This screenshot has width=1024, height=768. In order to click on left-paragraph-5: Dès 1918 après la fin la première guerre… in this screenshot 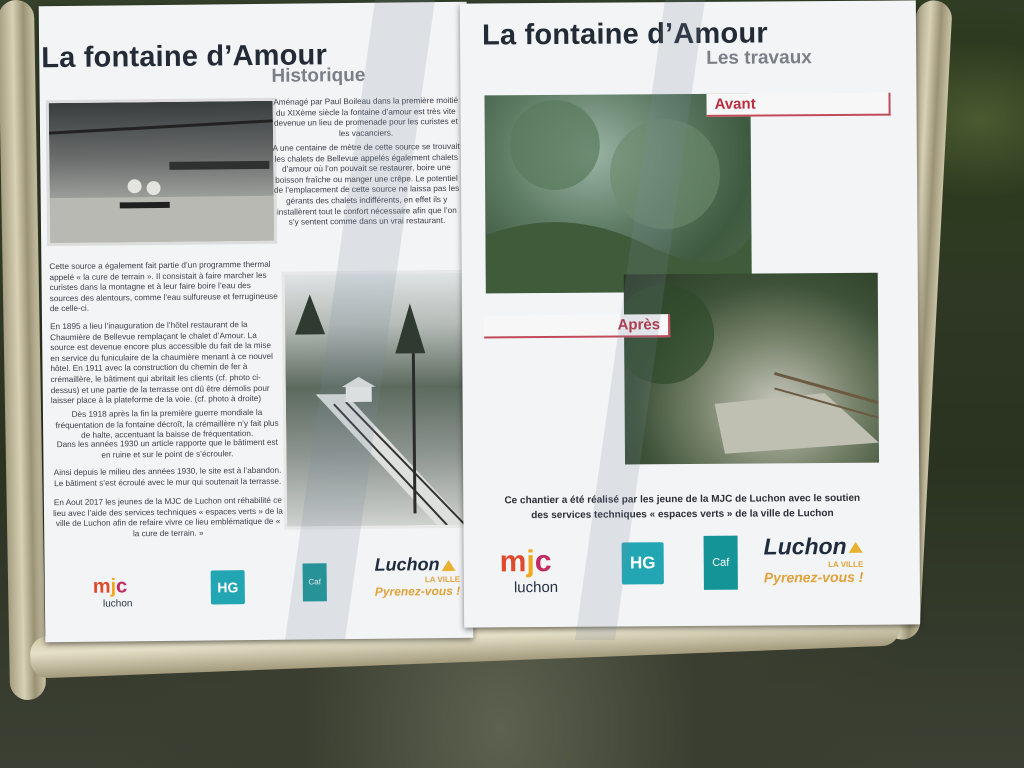, I will do `click(167, 424)`.